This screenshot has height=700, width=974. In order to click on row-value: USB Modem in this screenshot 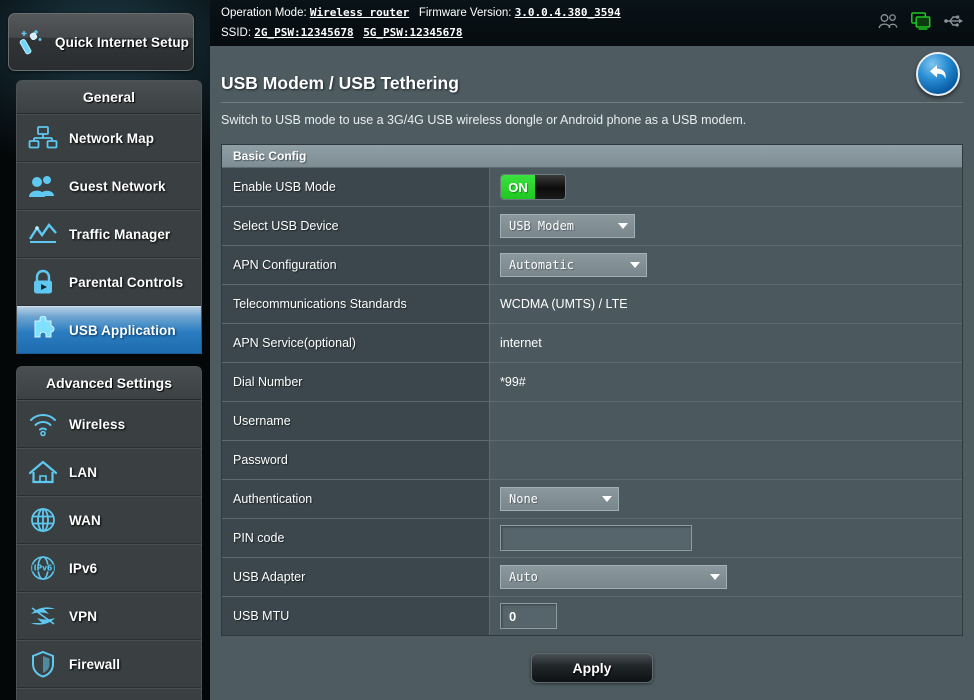, I will do `click(726, 226)`.